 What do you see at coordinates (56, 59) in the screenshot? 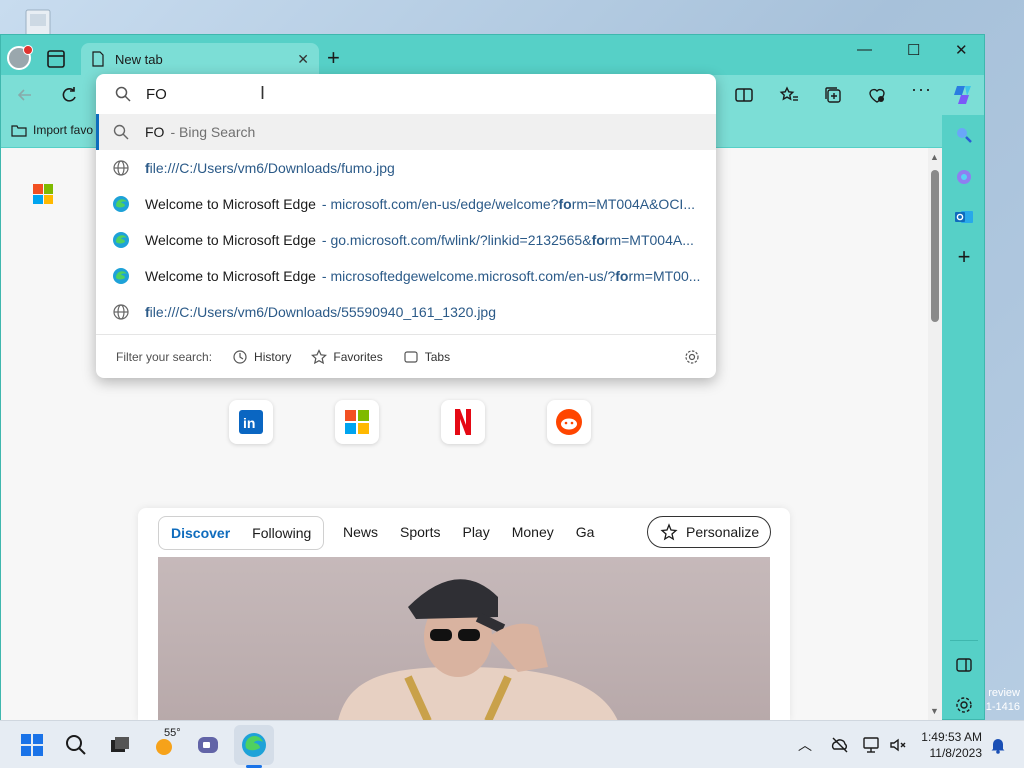
I see `tab-actions-icon` at bounding box center [56, 59].